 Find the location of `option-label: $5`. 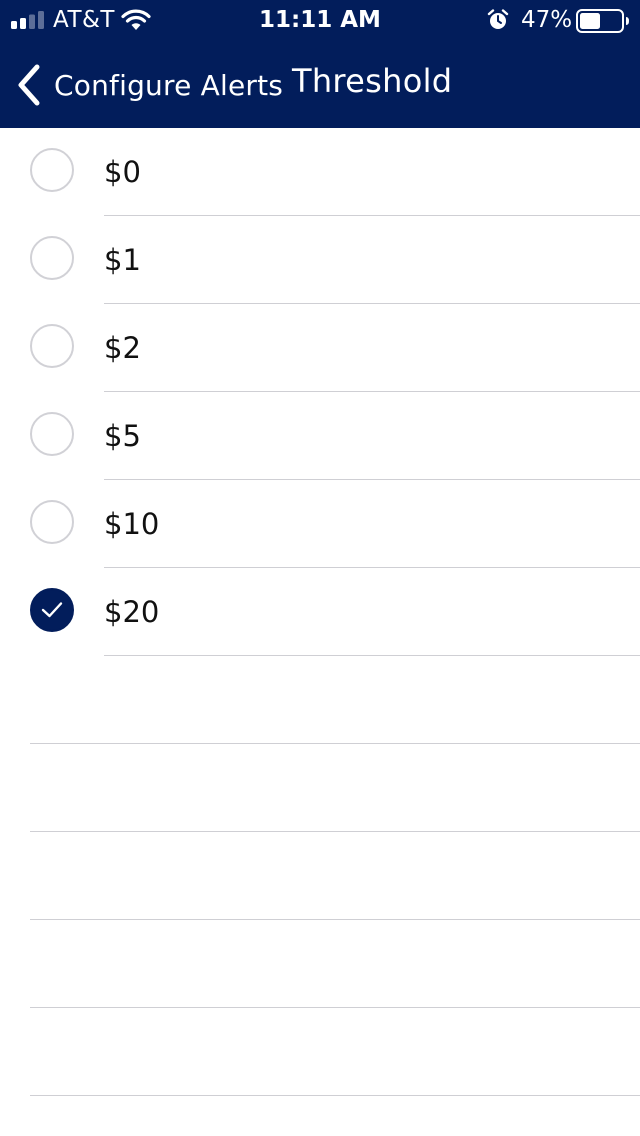

option-label: $5 is located at coordinates (122, 436).